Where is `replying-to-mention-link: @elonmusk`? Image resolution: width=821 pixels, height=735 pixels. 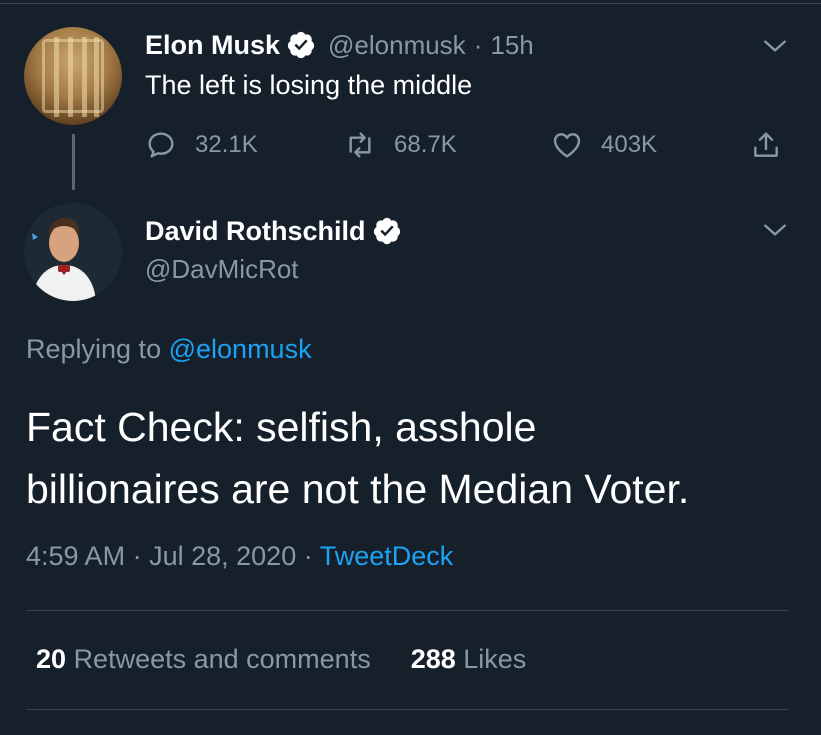
replying-to-mention-link: @elonmusk is located at coordinates (240, 349).